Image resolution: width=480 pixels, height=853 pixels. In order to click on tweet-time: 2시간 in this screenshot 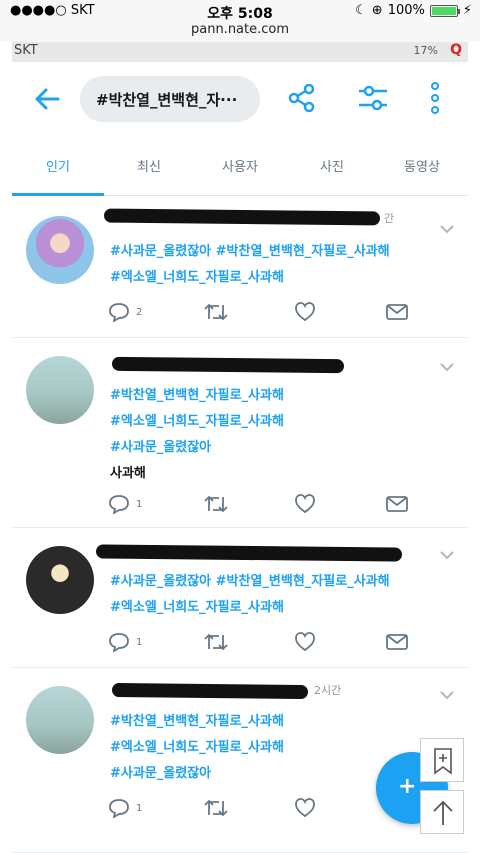, I will do `click(328, 690)`.